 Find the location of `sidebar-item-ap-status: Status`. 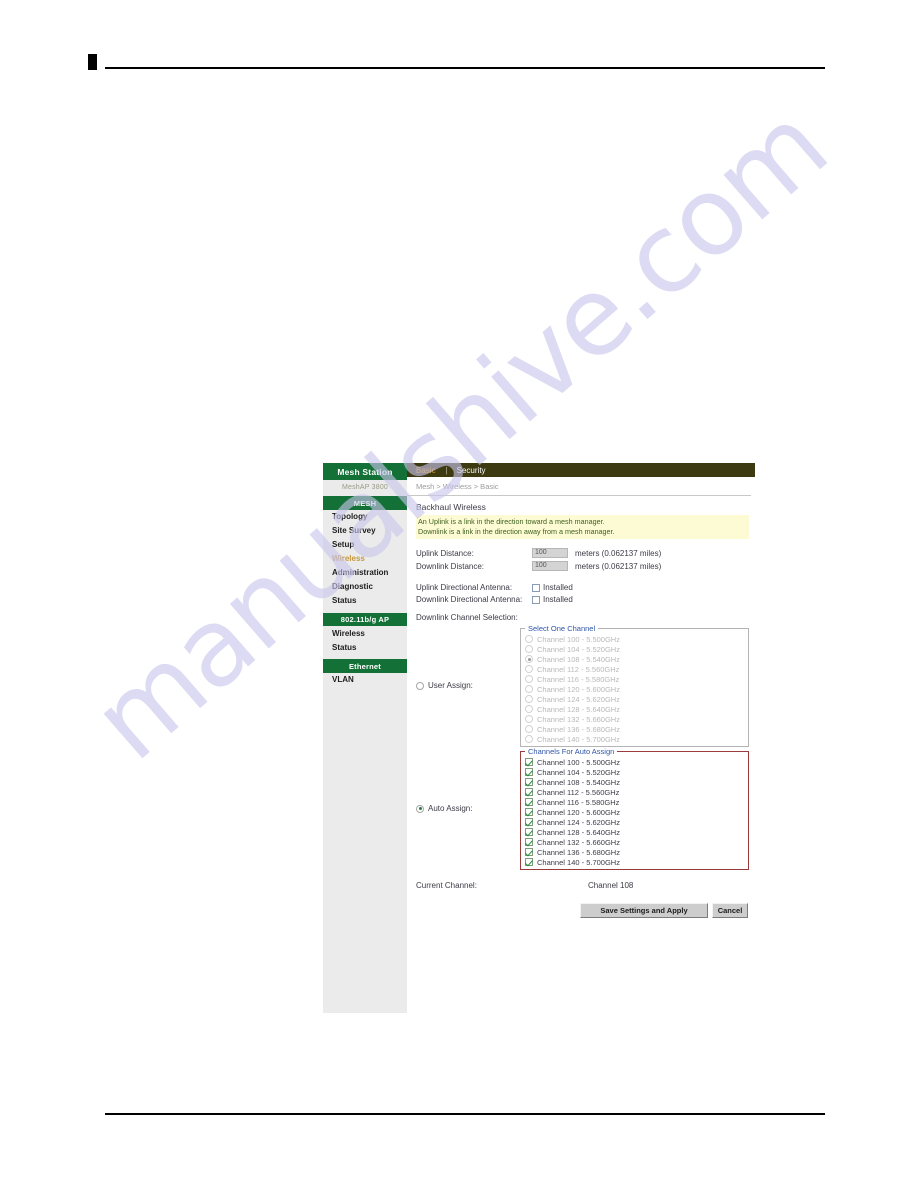

sidebar-item-ap-status: Status is located at coordinates (365, 647).